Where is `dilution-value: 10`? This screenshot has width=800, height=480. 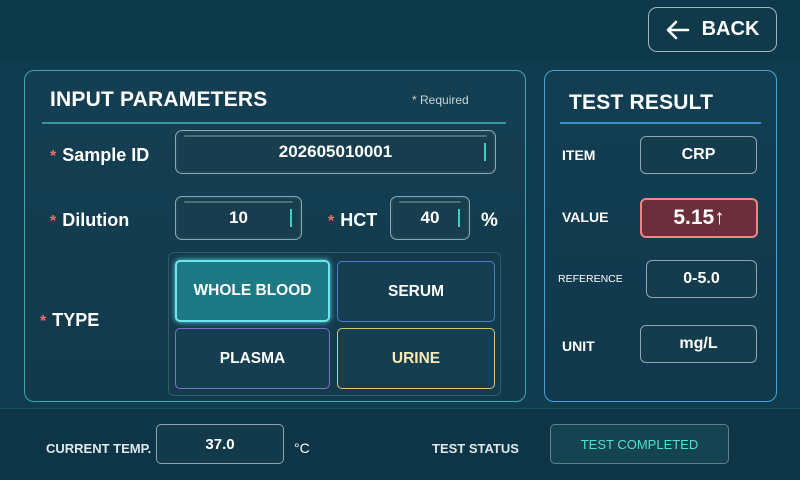 dilution-value: 10 is located at coordinates (238, 217).